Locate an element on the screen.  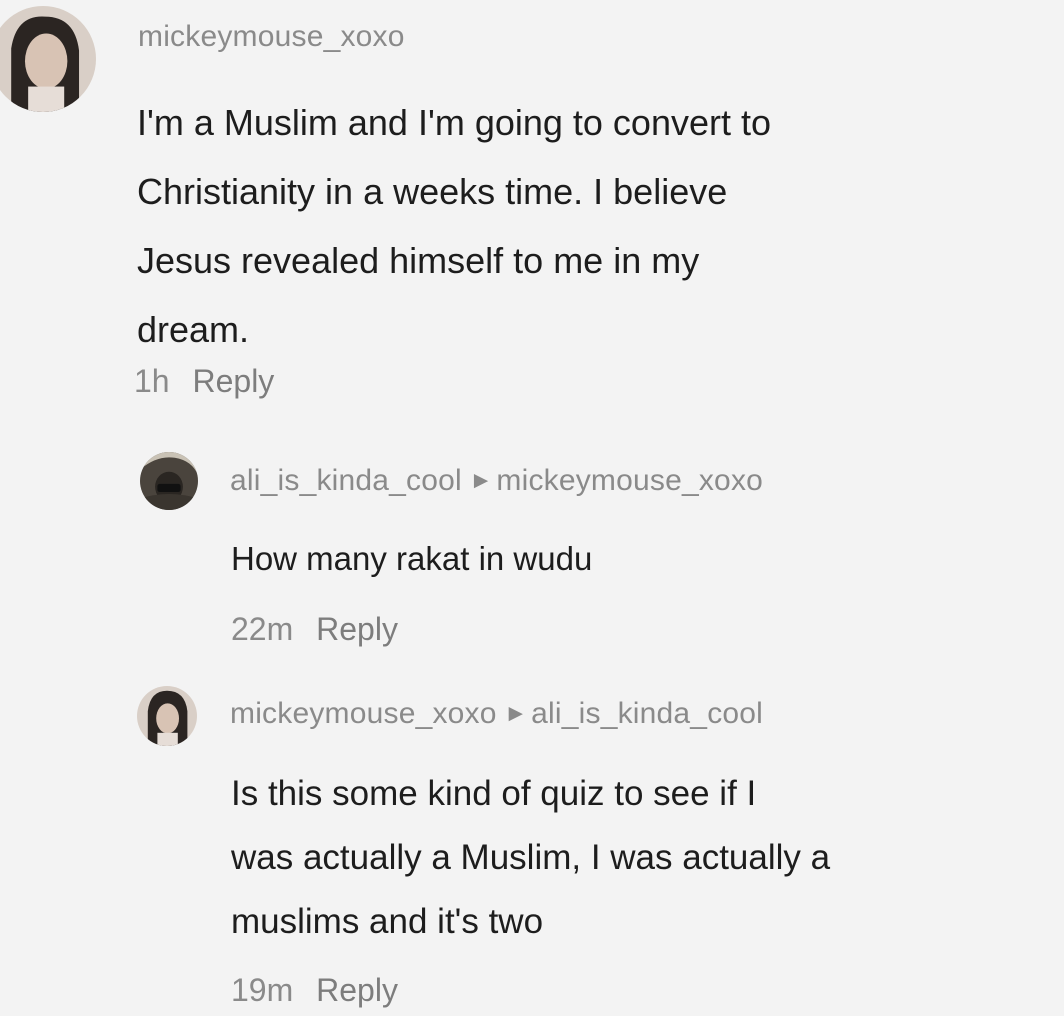
reply-header: ali_is_kinda_cool ▶ mickeymouse_xoxo is located at coordinates (496, 481).